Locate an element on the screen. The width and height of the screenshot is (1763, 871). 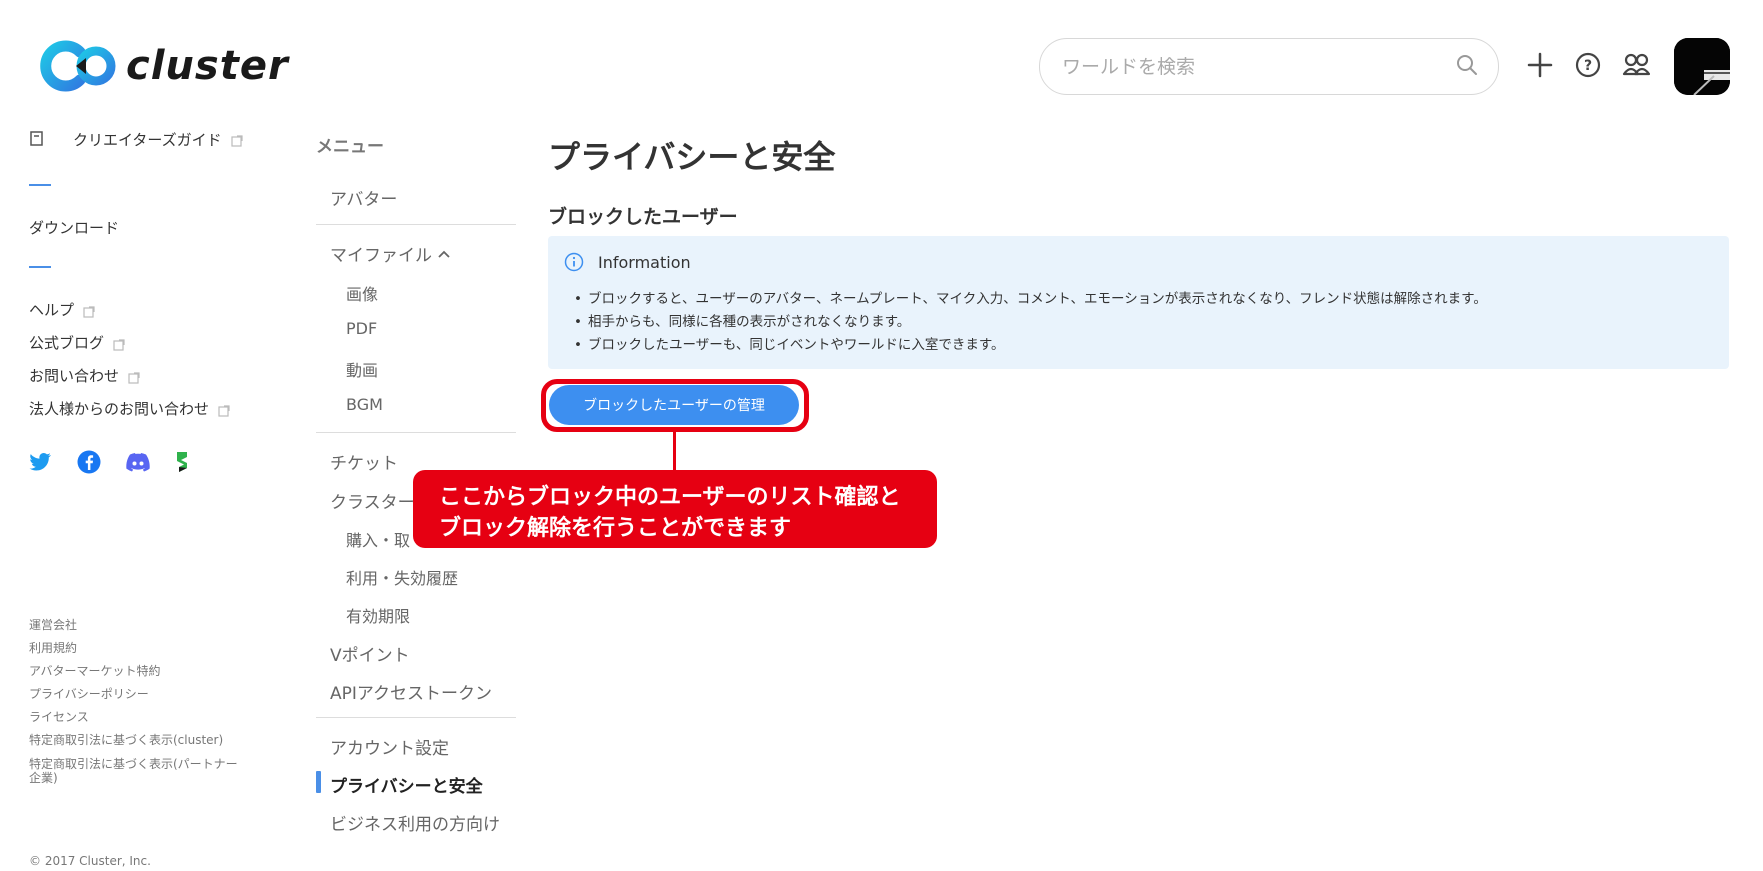
manage-blocked-users-button: ブロックしたユーザーの管理 is located at coordinates (674, 405).